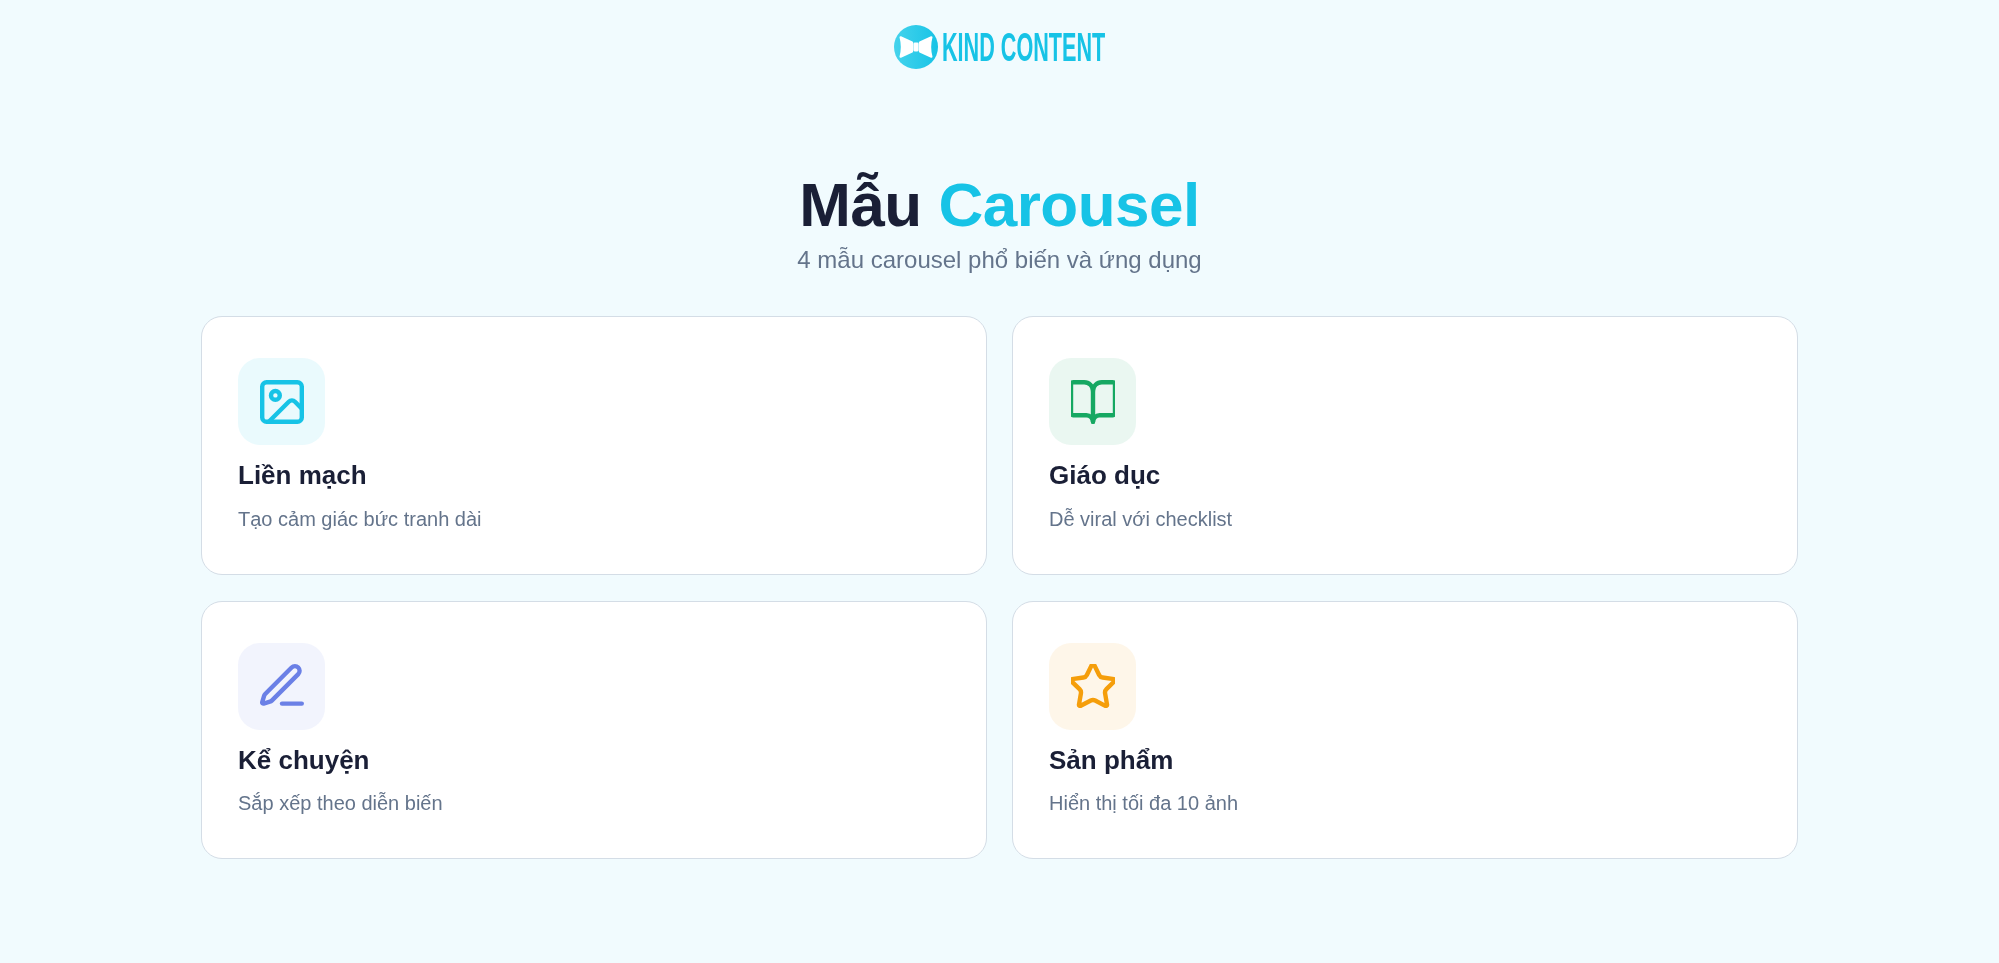 The height and width of the screenshot is (963, 1999). What do you see at coordinates (860, 204) in the screenshot?
I see `title-text: Mẫu` at bounding box center [860, 204].